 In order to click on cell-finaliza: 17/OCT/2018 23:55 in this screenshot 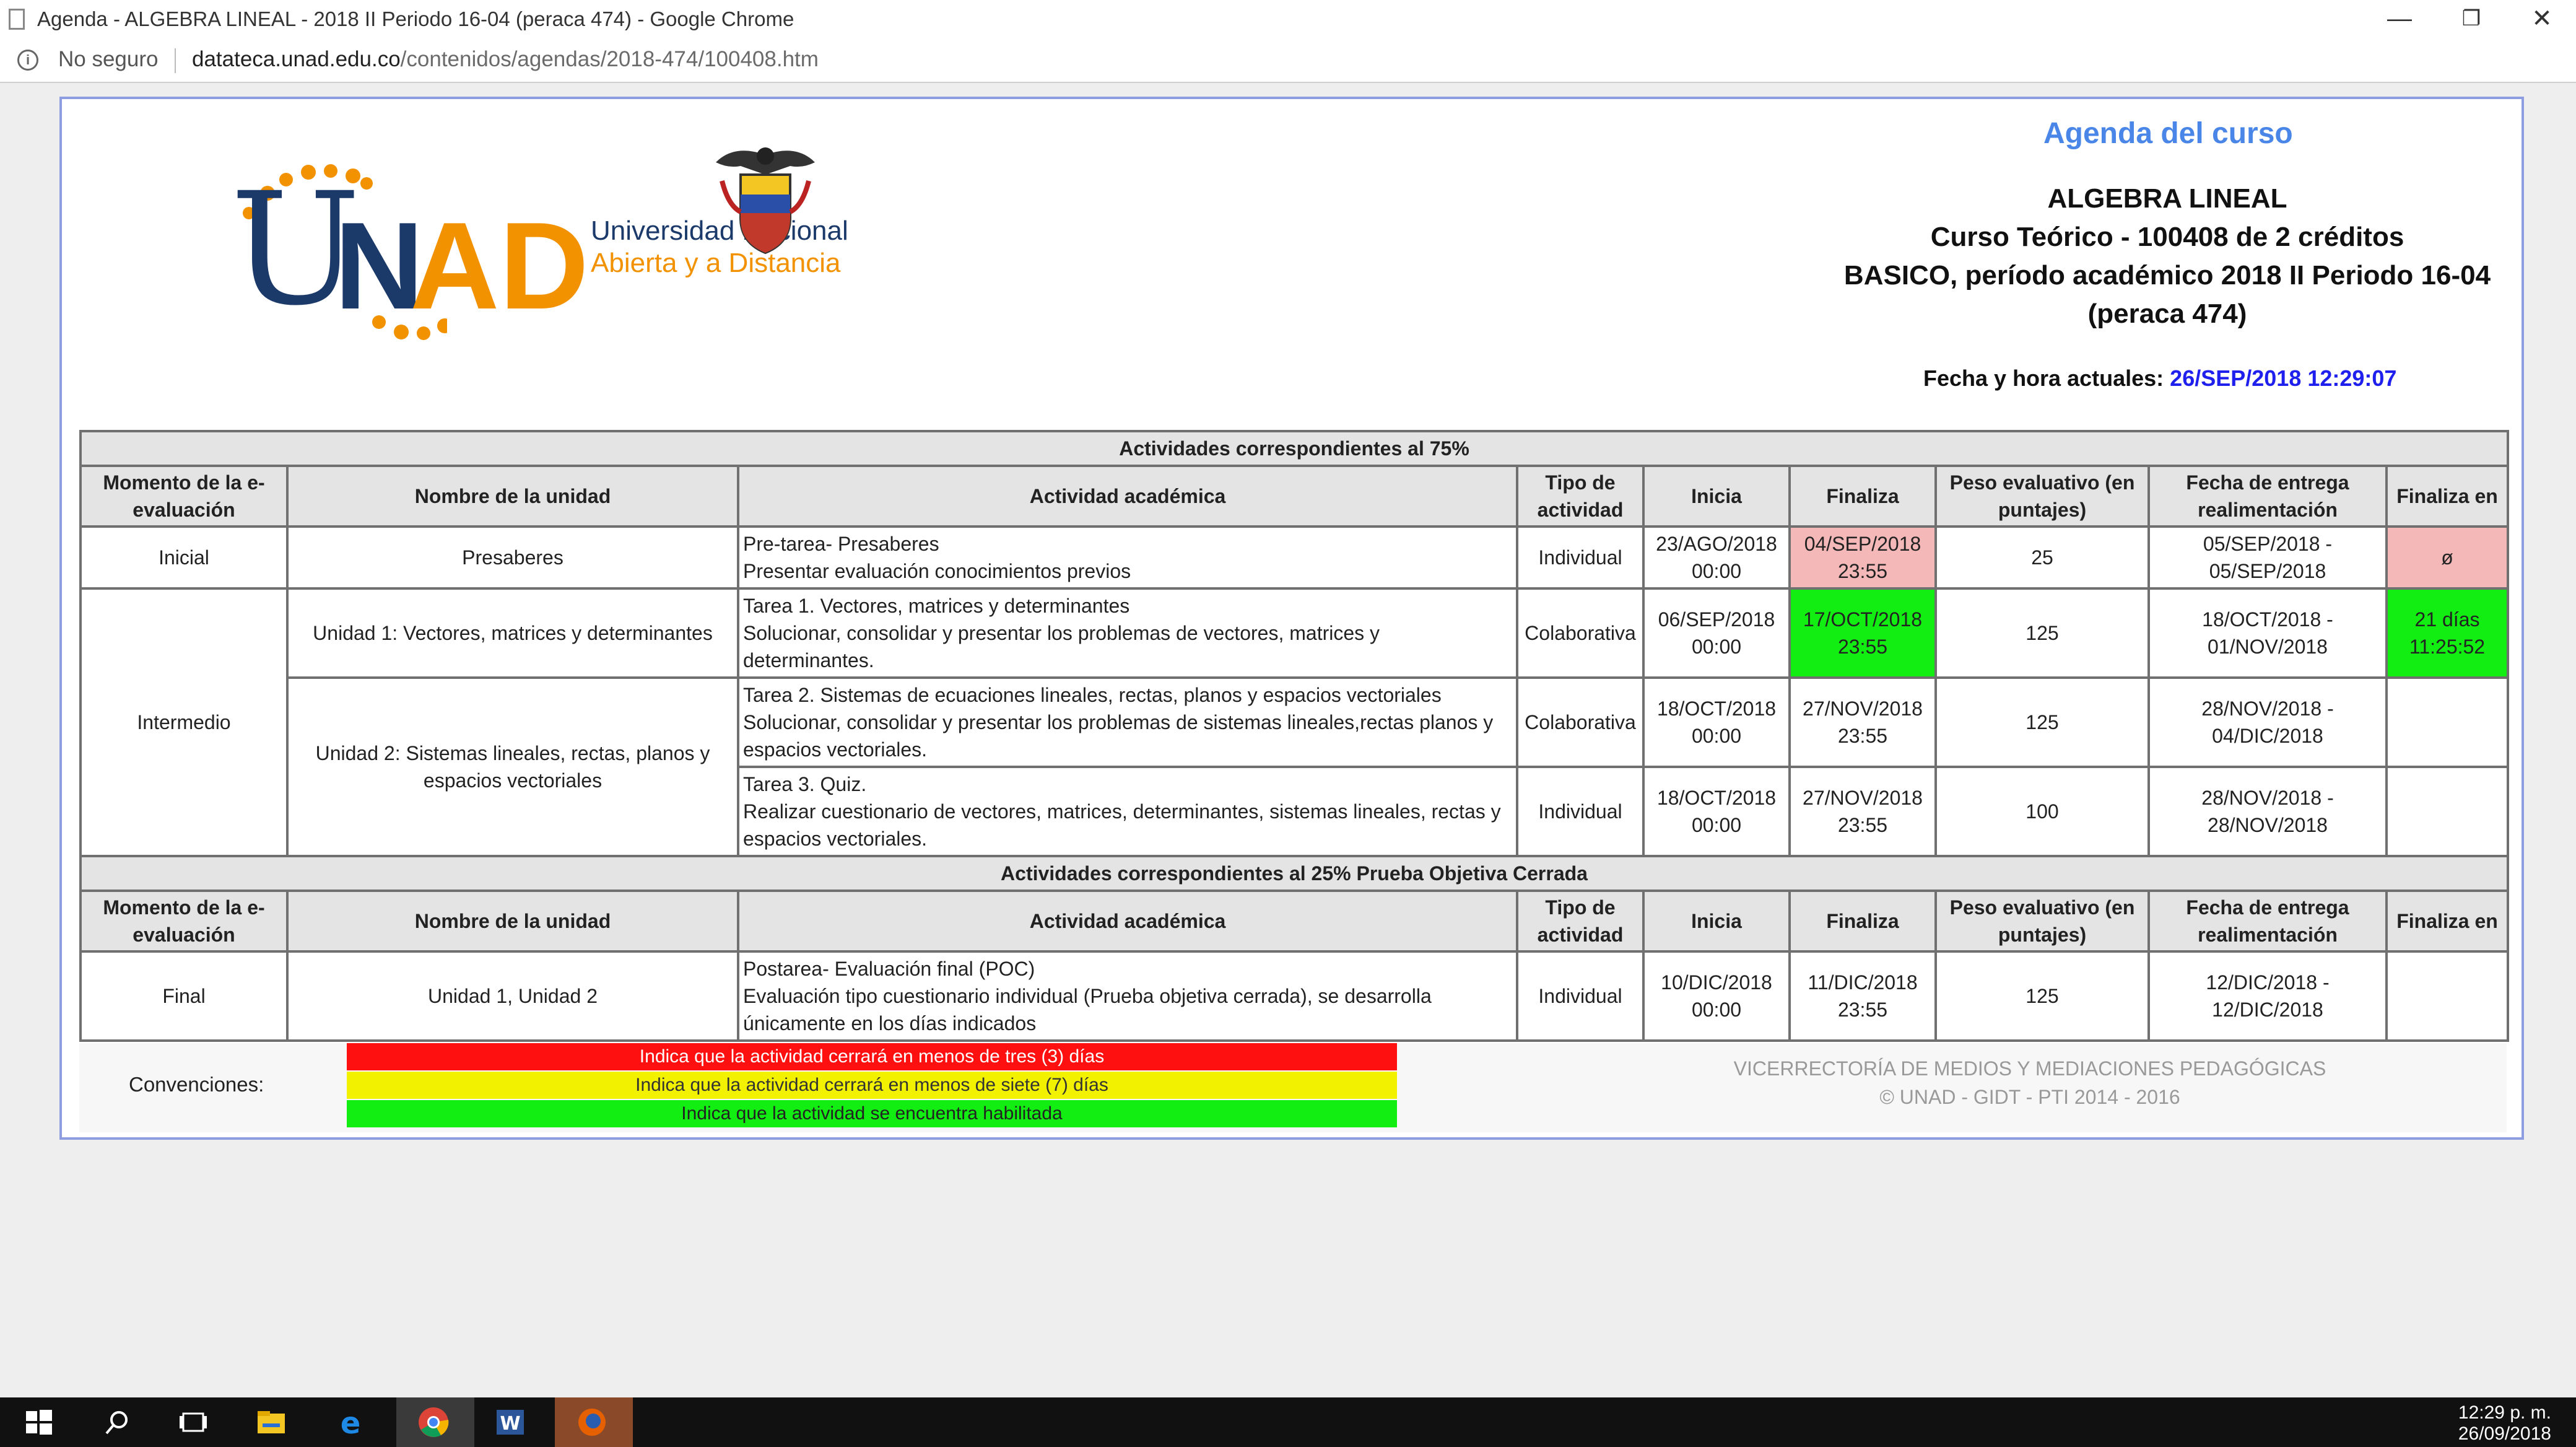, I will do `click(1862, 633)`.